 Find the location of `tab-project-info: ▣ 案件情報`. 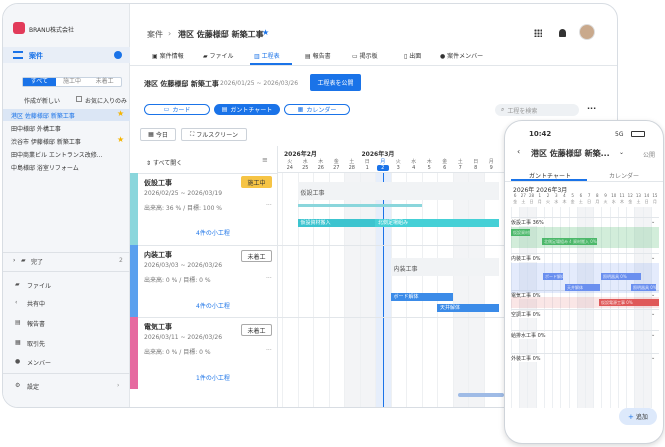

tab-project-info: ▣ 案件情報 is located at coordinates (168, 55).